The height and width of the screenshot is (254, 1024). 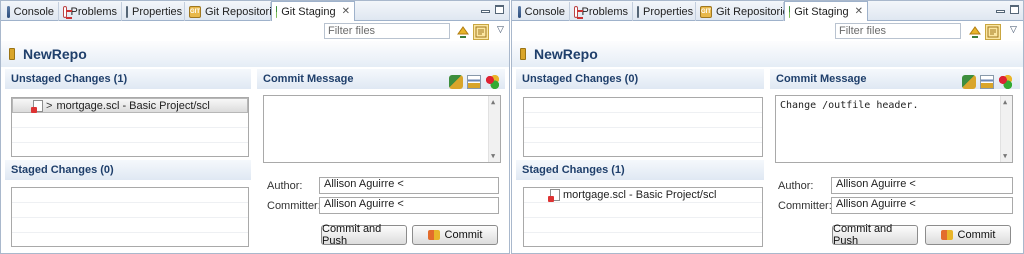 I want to click on staged-changes-header: Staged Changes (0), so click(x=128, y=170).